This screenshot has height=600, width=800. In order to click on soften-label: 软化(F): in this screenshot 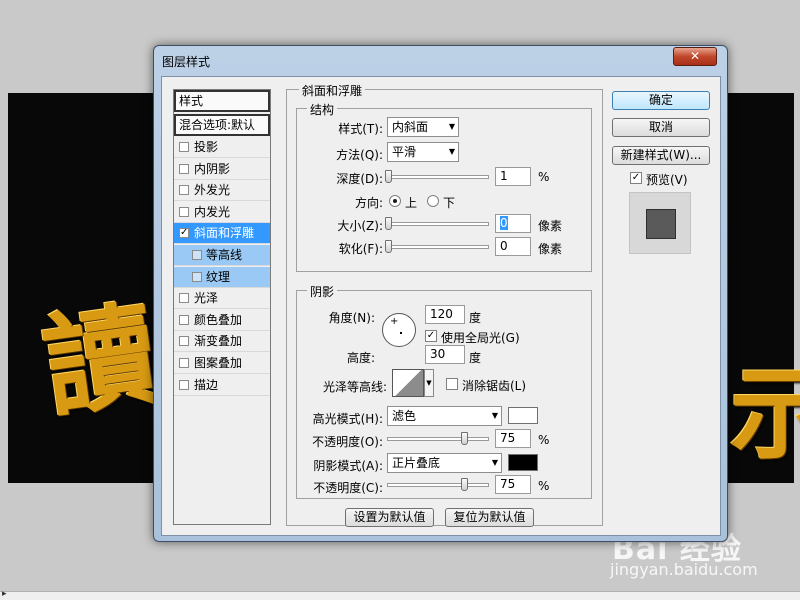, I will do `click(360, 249)`.